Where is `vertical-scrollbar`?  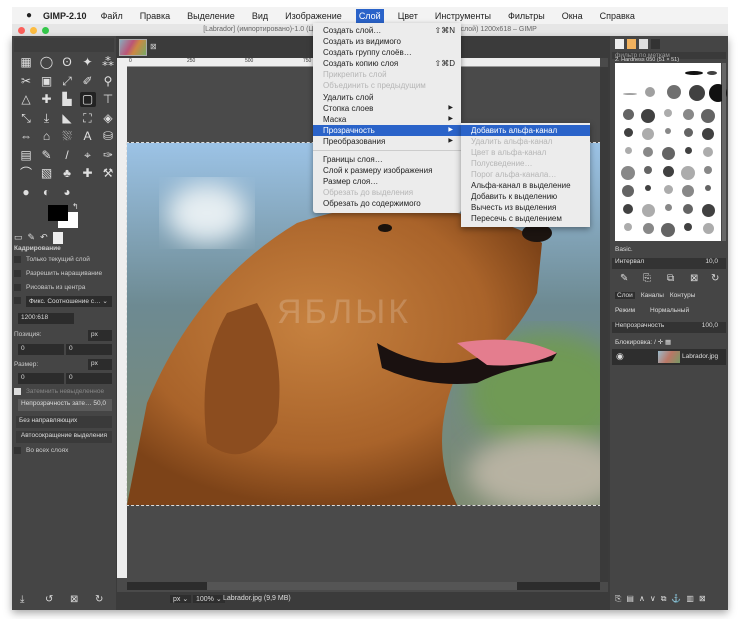 vertical-scrollbar is located at coordinates (604, 324).